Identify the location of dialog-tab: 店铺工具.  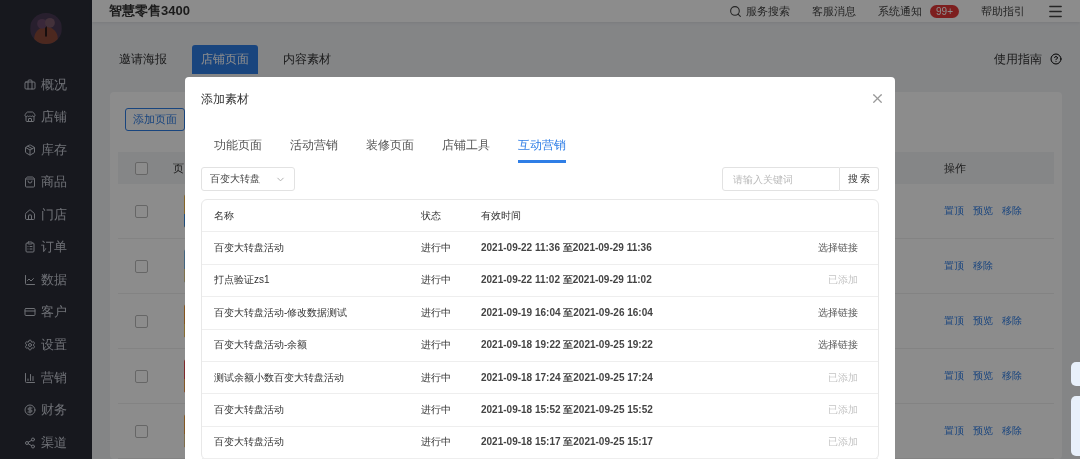
(466, 150).